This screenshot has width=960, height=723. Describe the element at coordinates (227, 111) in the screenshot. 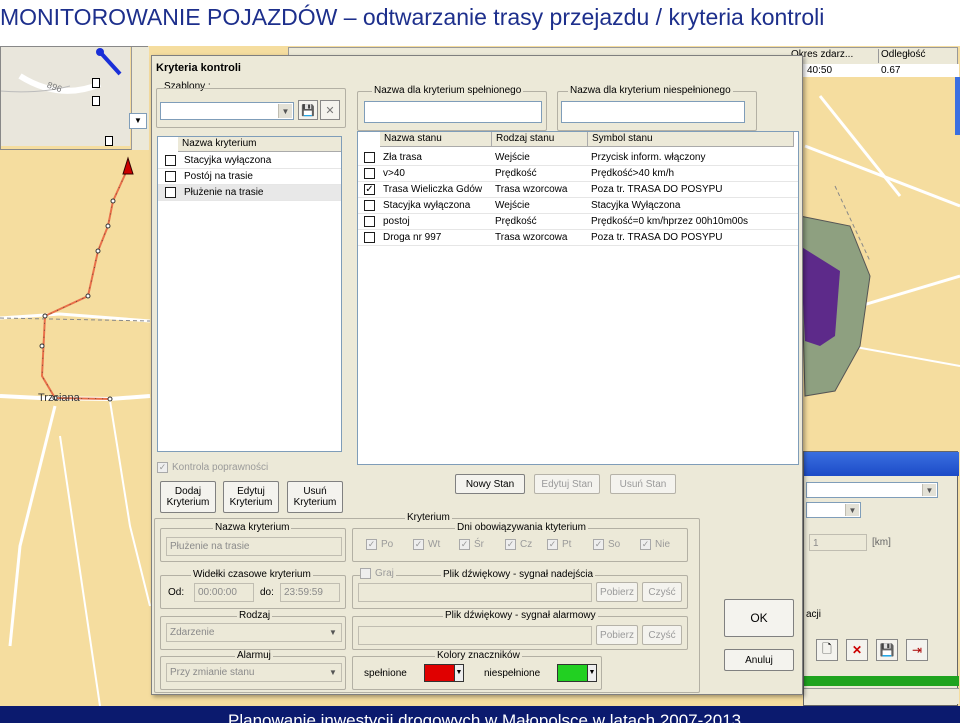

I see `templates-select: ▼` at that location.